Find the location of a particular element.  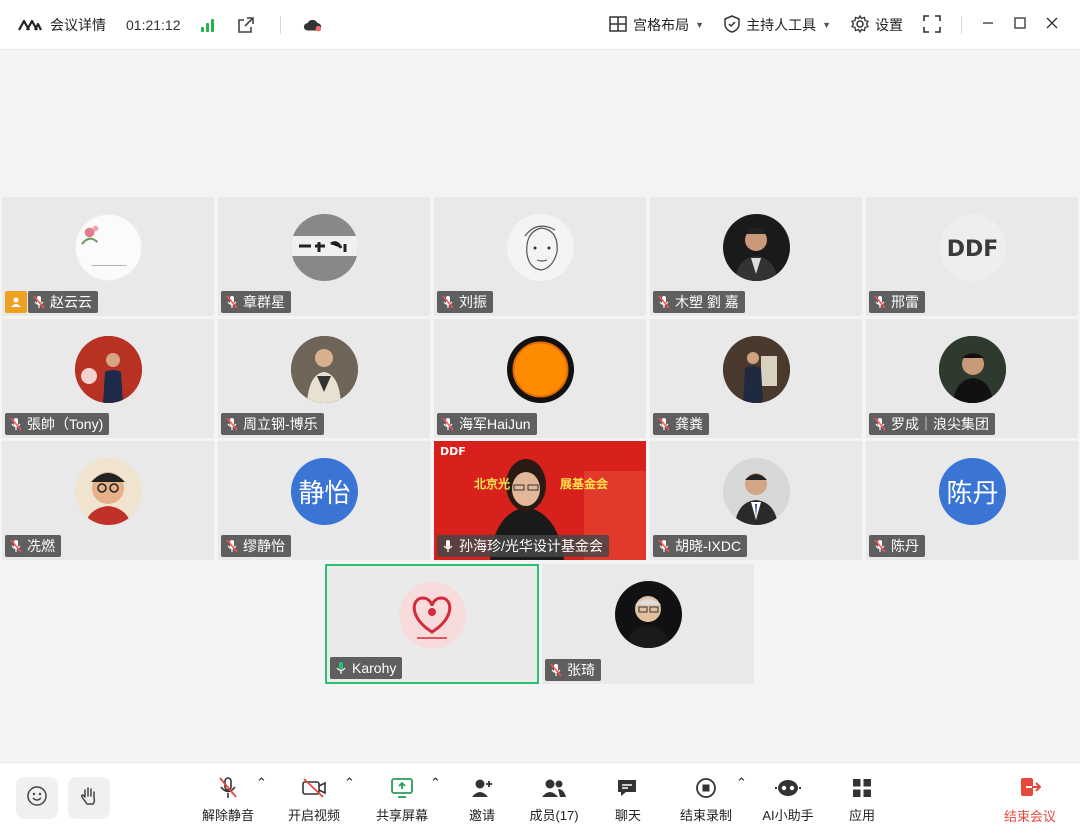

participant-name: 邢雷 is located at coordinates (905, 302).